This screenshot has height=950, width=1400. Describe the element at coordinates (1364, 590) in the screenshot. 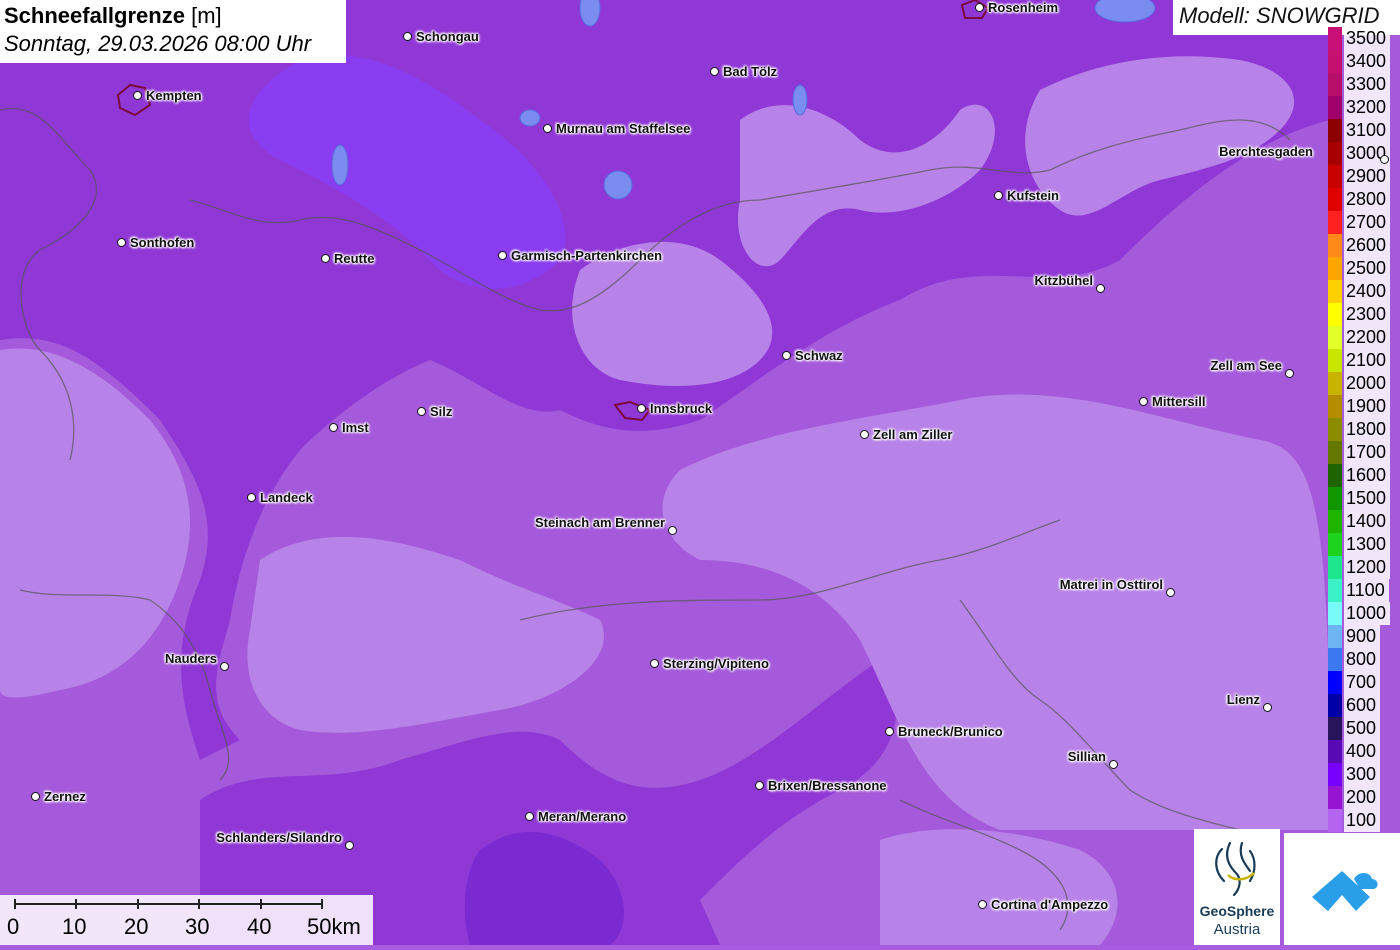

I see `legend-row: 1100` at that location.